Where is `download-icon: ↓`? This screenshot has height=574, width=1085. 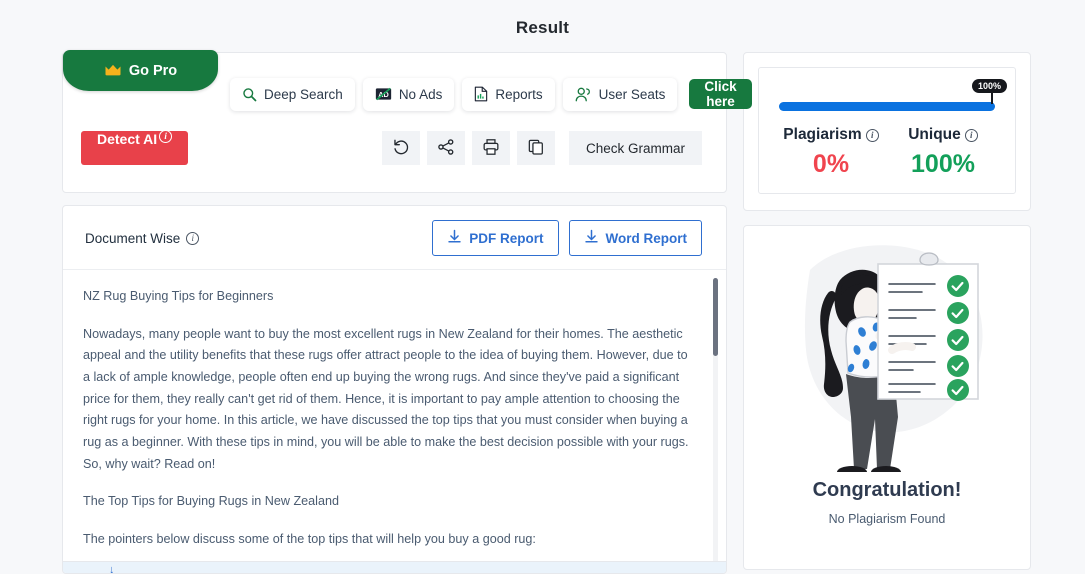 download-icon: ↓ is located at coordinates (112, 569).